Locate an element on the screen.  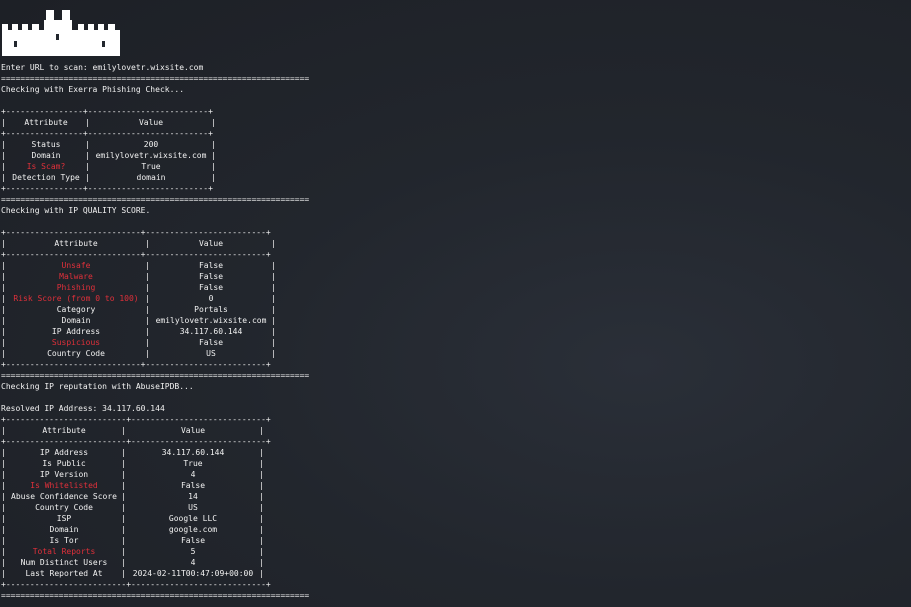
table-row: | Is Scam? | True | is located at coordinates (108, 166).